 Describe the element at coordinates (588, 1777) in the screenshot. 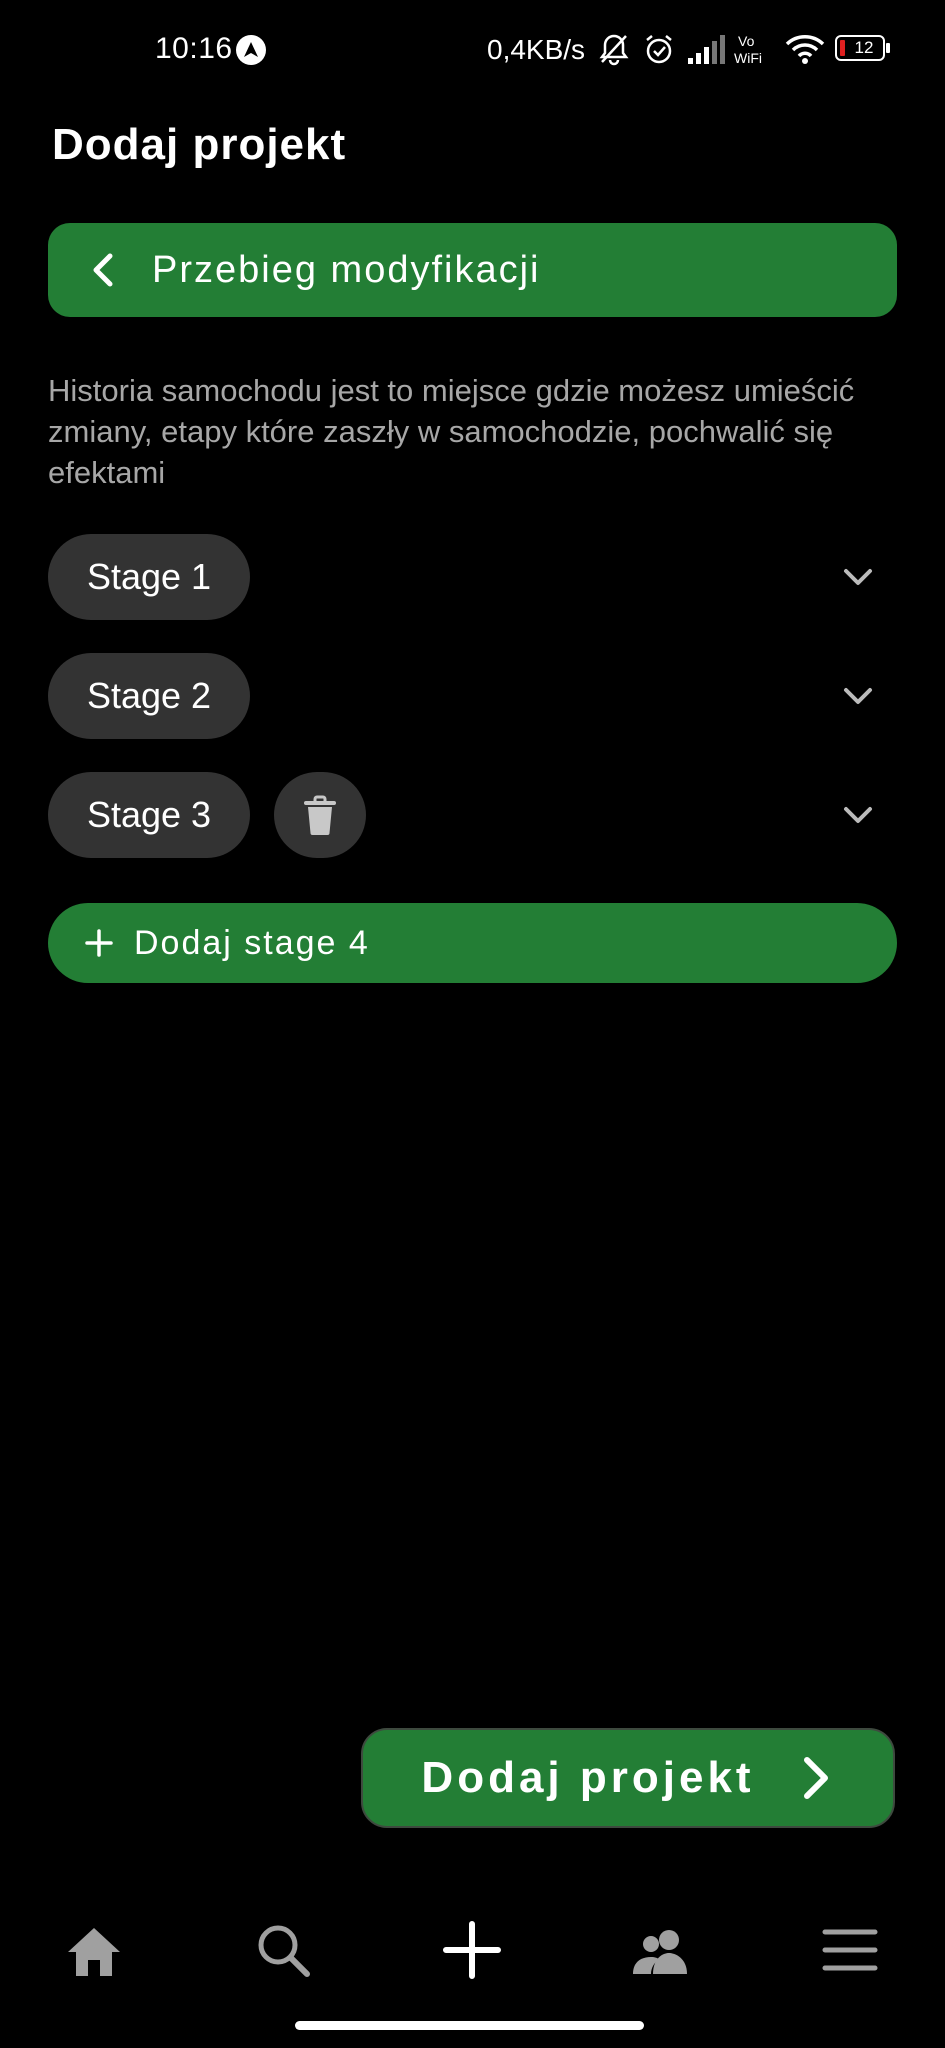

I see `add-project-label: Dodaj projekt` at that location.